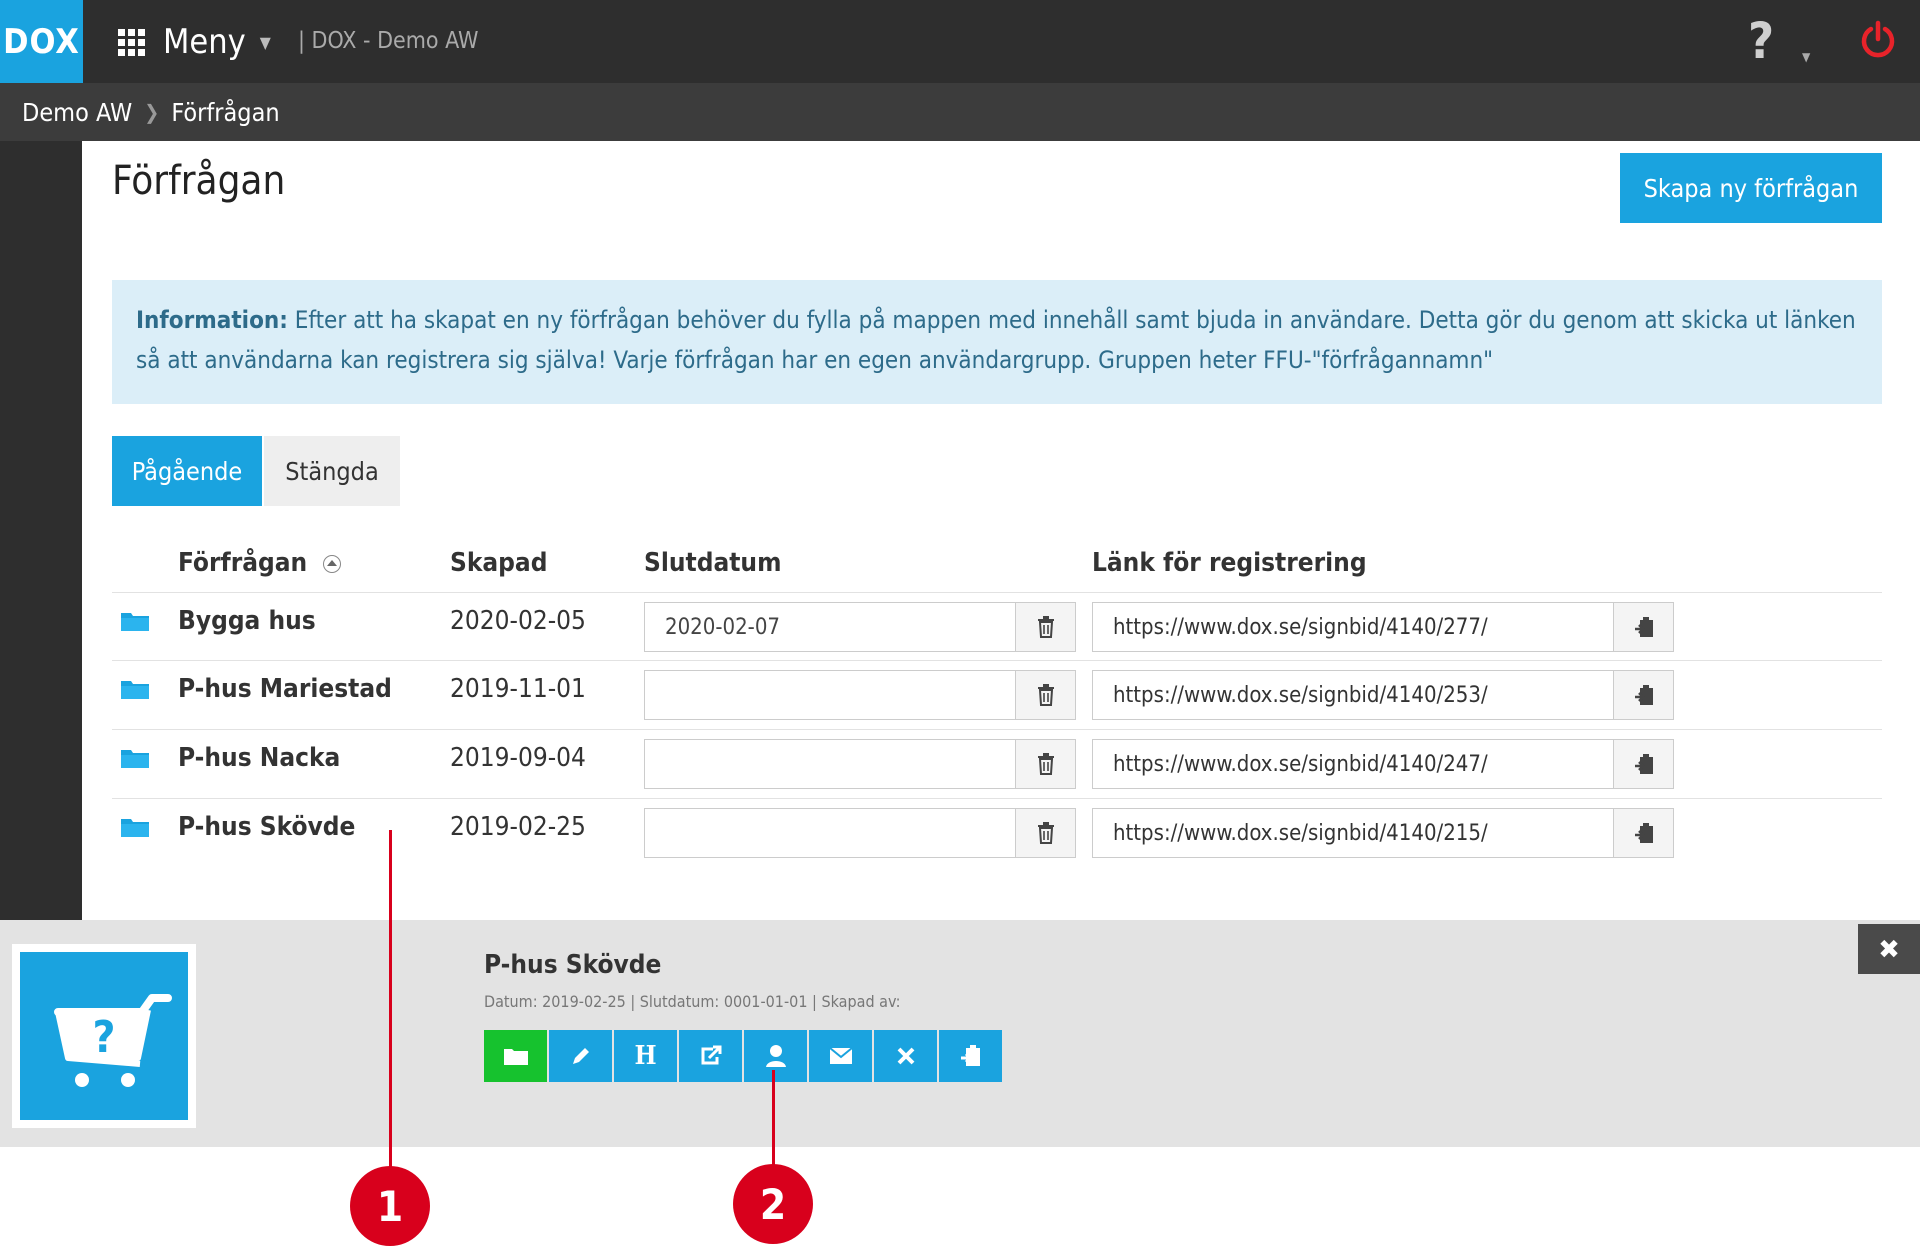 The height and width of the screenshot is (1246, 1920). Describe the element at coordinates (1889, 949) in the screenshot. I see `close-panel-button: ✖` at that location.